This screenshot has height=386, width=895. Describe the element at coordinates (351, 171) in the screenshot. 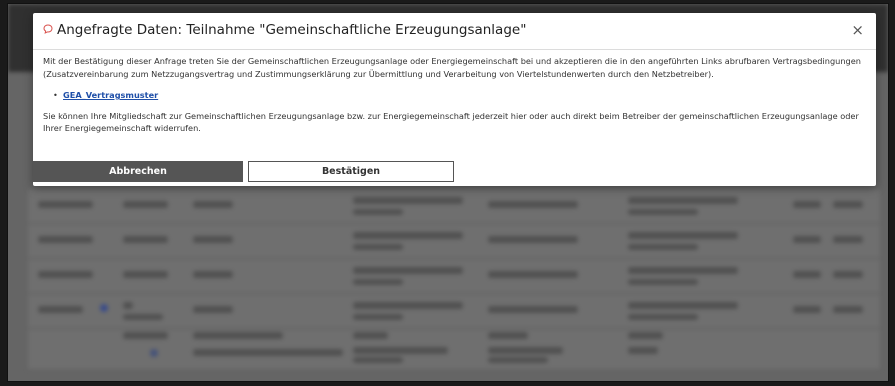

I see `confirm-button: Bestätigen` at that location.